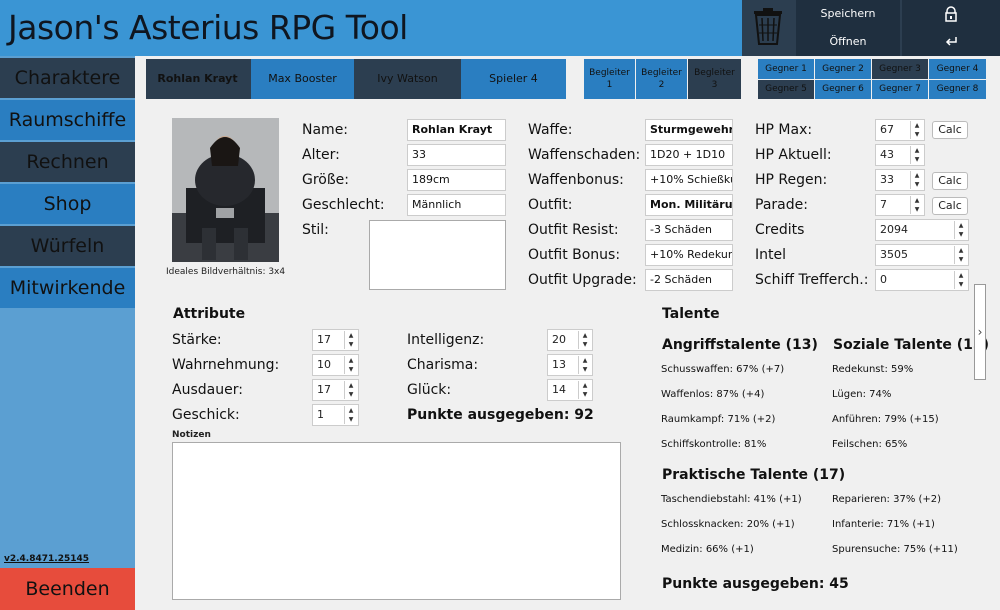 The image size is (1000, 610). Describe the element at coordinates (446, 340) in the screenshot. I see `intelligence-label: Intelligenz:` at that location.